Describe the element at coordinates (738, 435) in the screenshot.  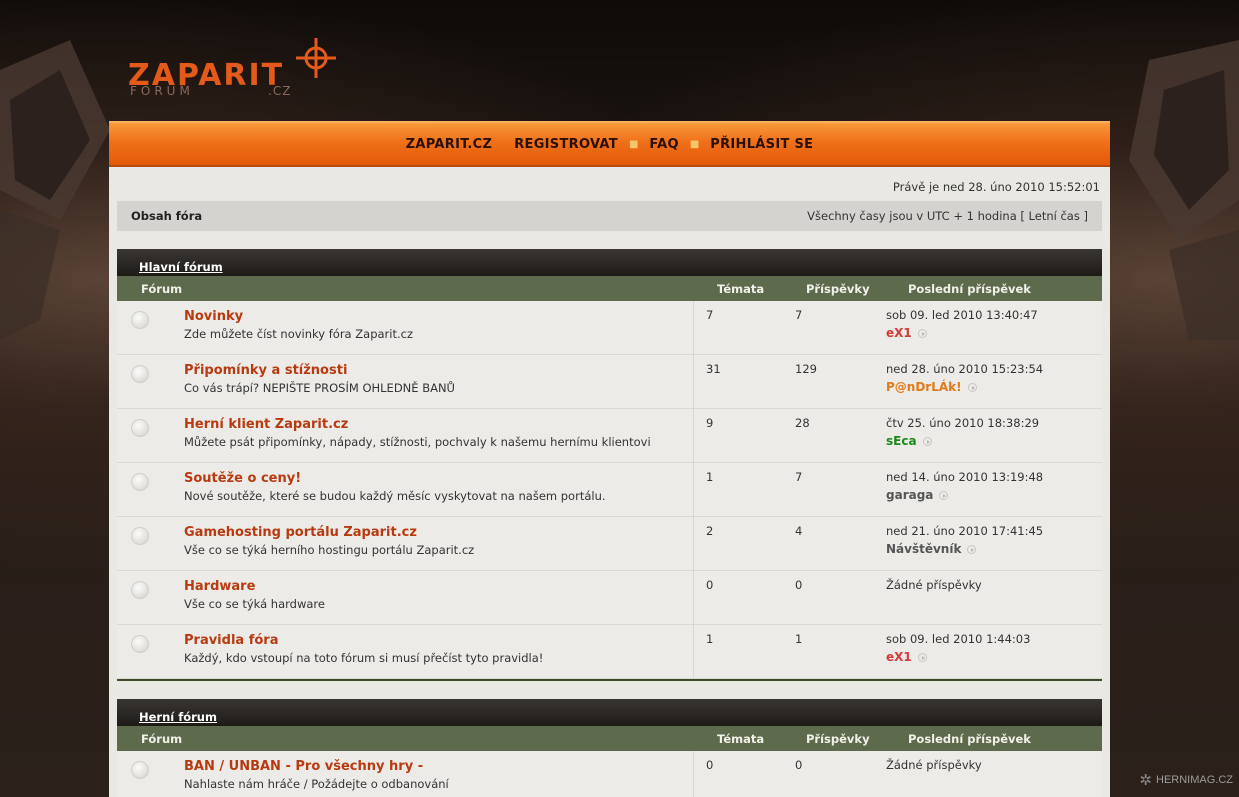
I see `topic-count: 9` at that location.